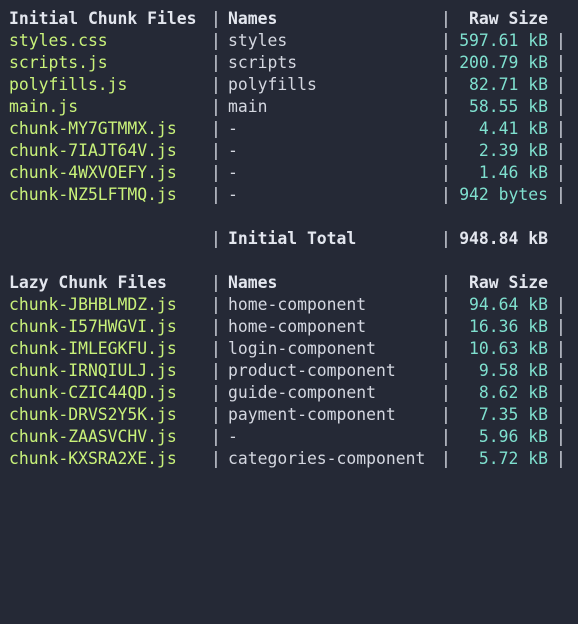 This screenshot has height=624, width=578. What do you see at coordinates (289, 19) in the screenshot?
I see `initial-table-header: Initial Chunk Files | Names | Raw Size` at bounding box center [289, 19].